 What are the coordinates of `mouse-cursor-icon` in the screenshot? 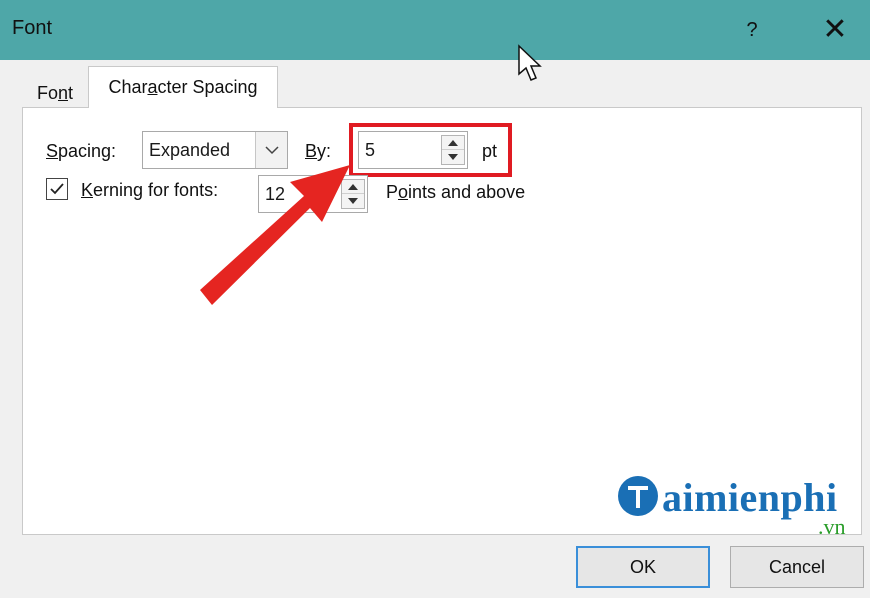 It's located at (530, 62).